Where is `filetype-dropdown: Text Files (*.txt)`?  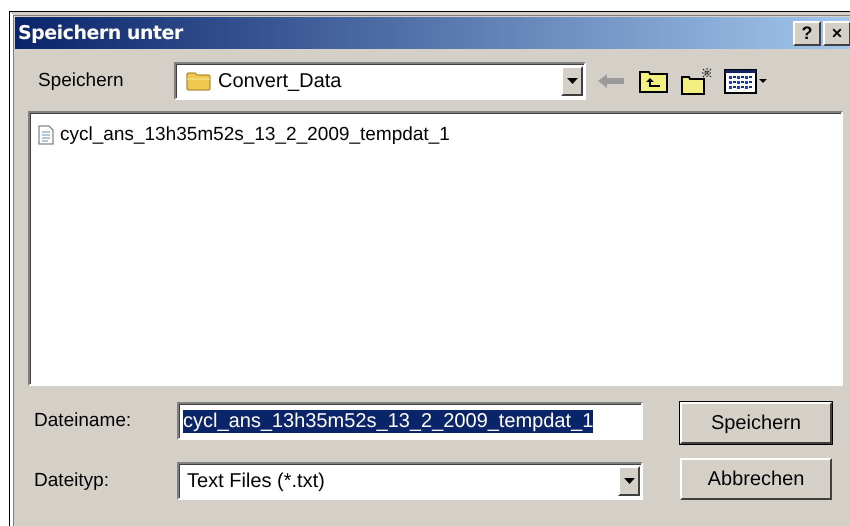
filetype-dropdown: Text Files (*.txt) is located at coordinates (410, 481).